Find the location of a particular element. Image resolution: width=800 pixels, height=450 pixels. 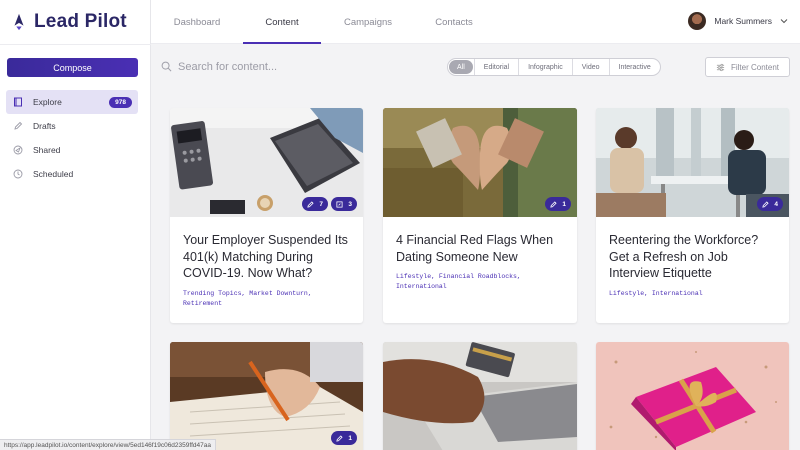

filter-content-label: Filter Content is located at coordinates (755, 67).